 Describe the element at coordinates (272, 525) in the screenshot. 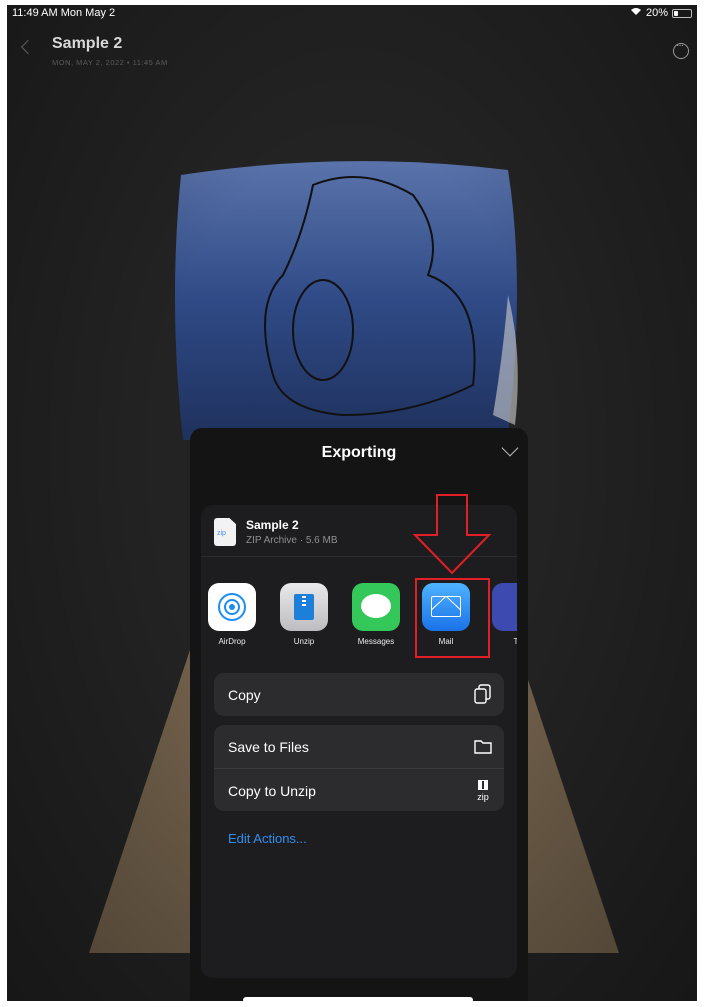

I see `file-name: Sample 2` at that location.